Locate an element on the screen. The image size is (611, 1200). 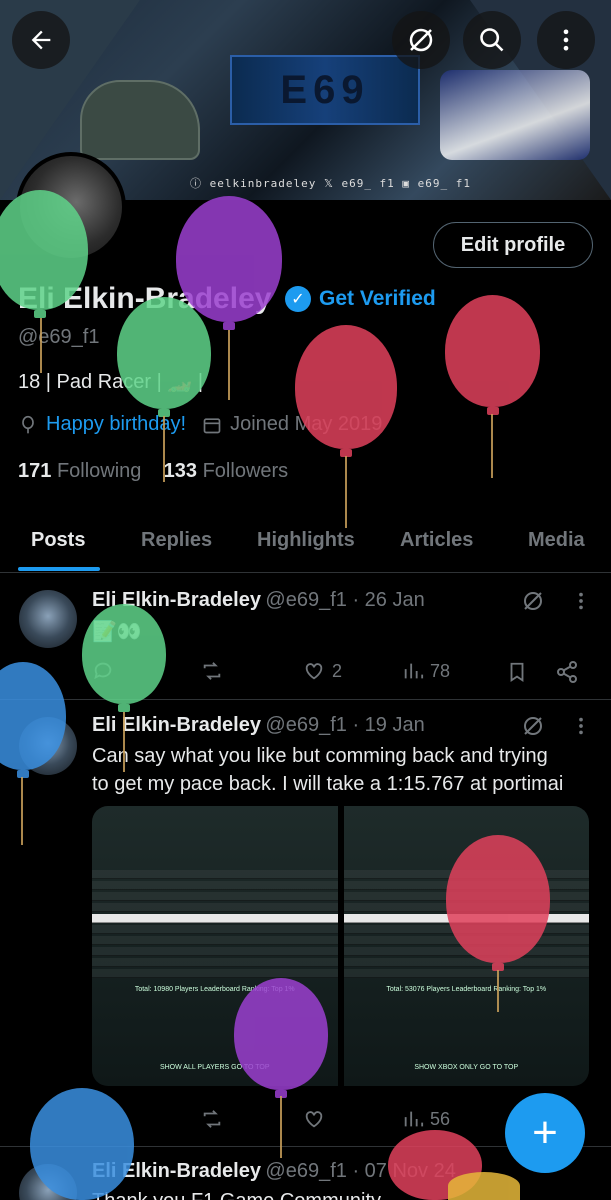
followers-count: 133 is located at coordinates (180, 471).